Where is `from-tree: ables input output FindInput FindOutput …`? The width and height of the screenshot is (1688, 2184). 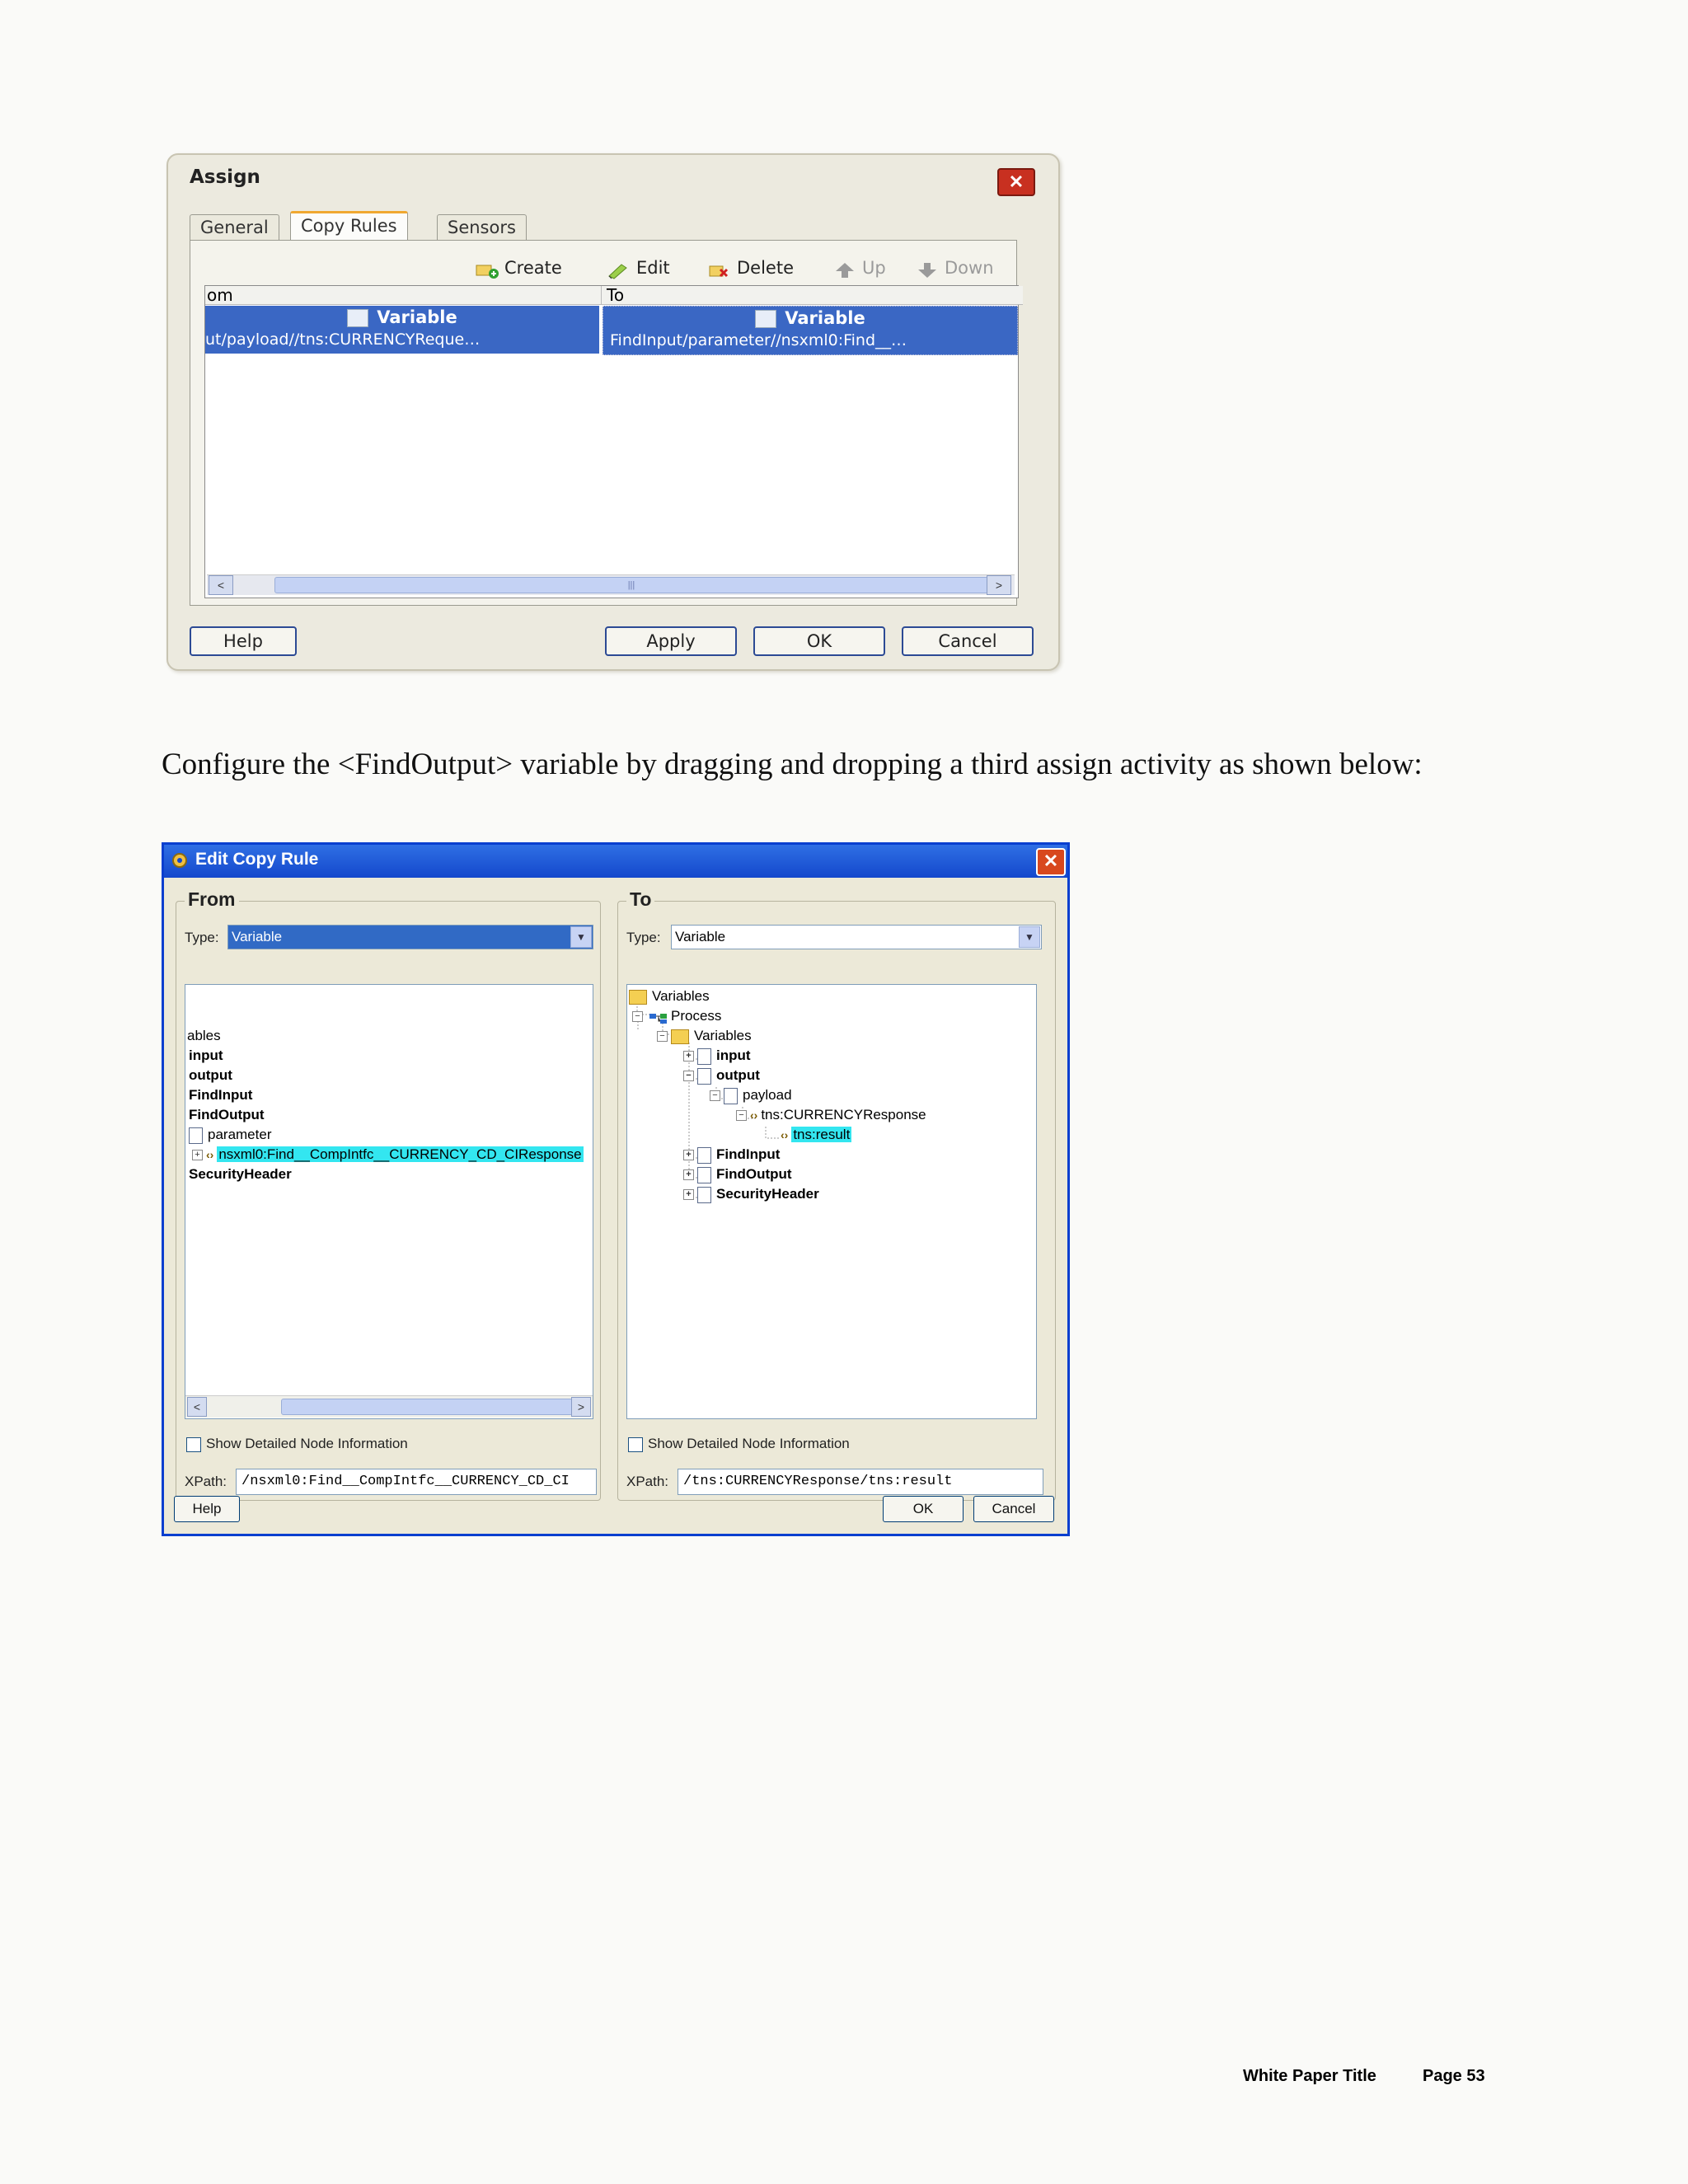 from-tree: ables input output FindInput FindOutput … is located at coordinates (389, 1201).